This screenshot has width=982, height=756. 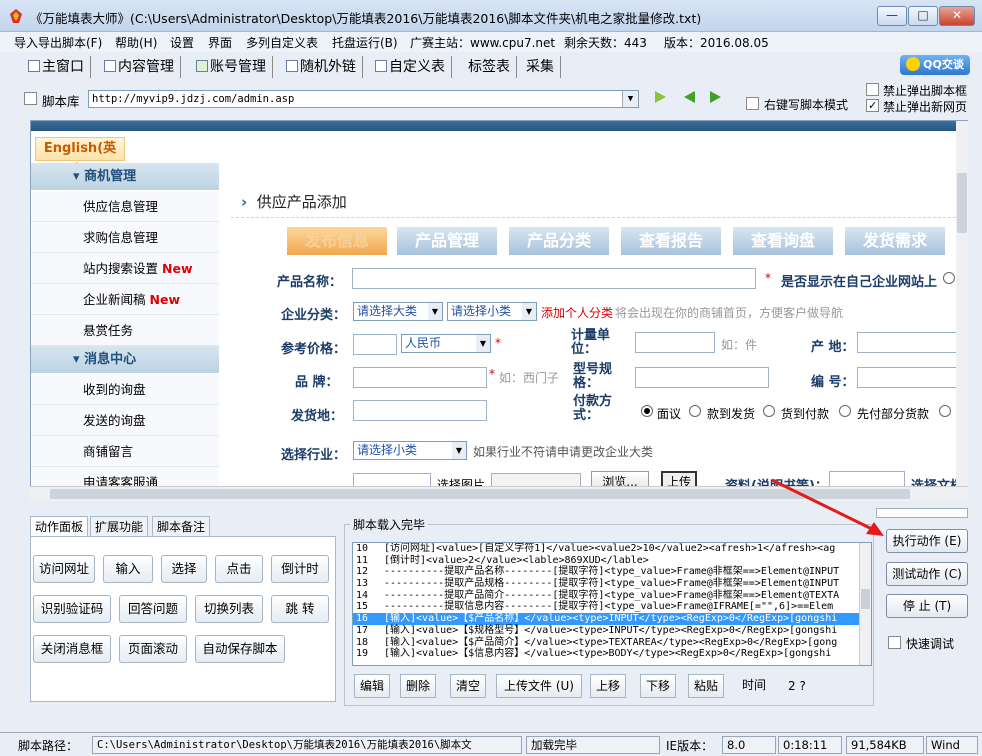 I want to click on navtab-product-manage: 产品管理, so click(x=447, y=241).